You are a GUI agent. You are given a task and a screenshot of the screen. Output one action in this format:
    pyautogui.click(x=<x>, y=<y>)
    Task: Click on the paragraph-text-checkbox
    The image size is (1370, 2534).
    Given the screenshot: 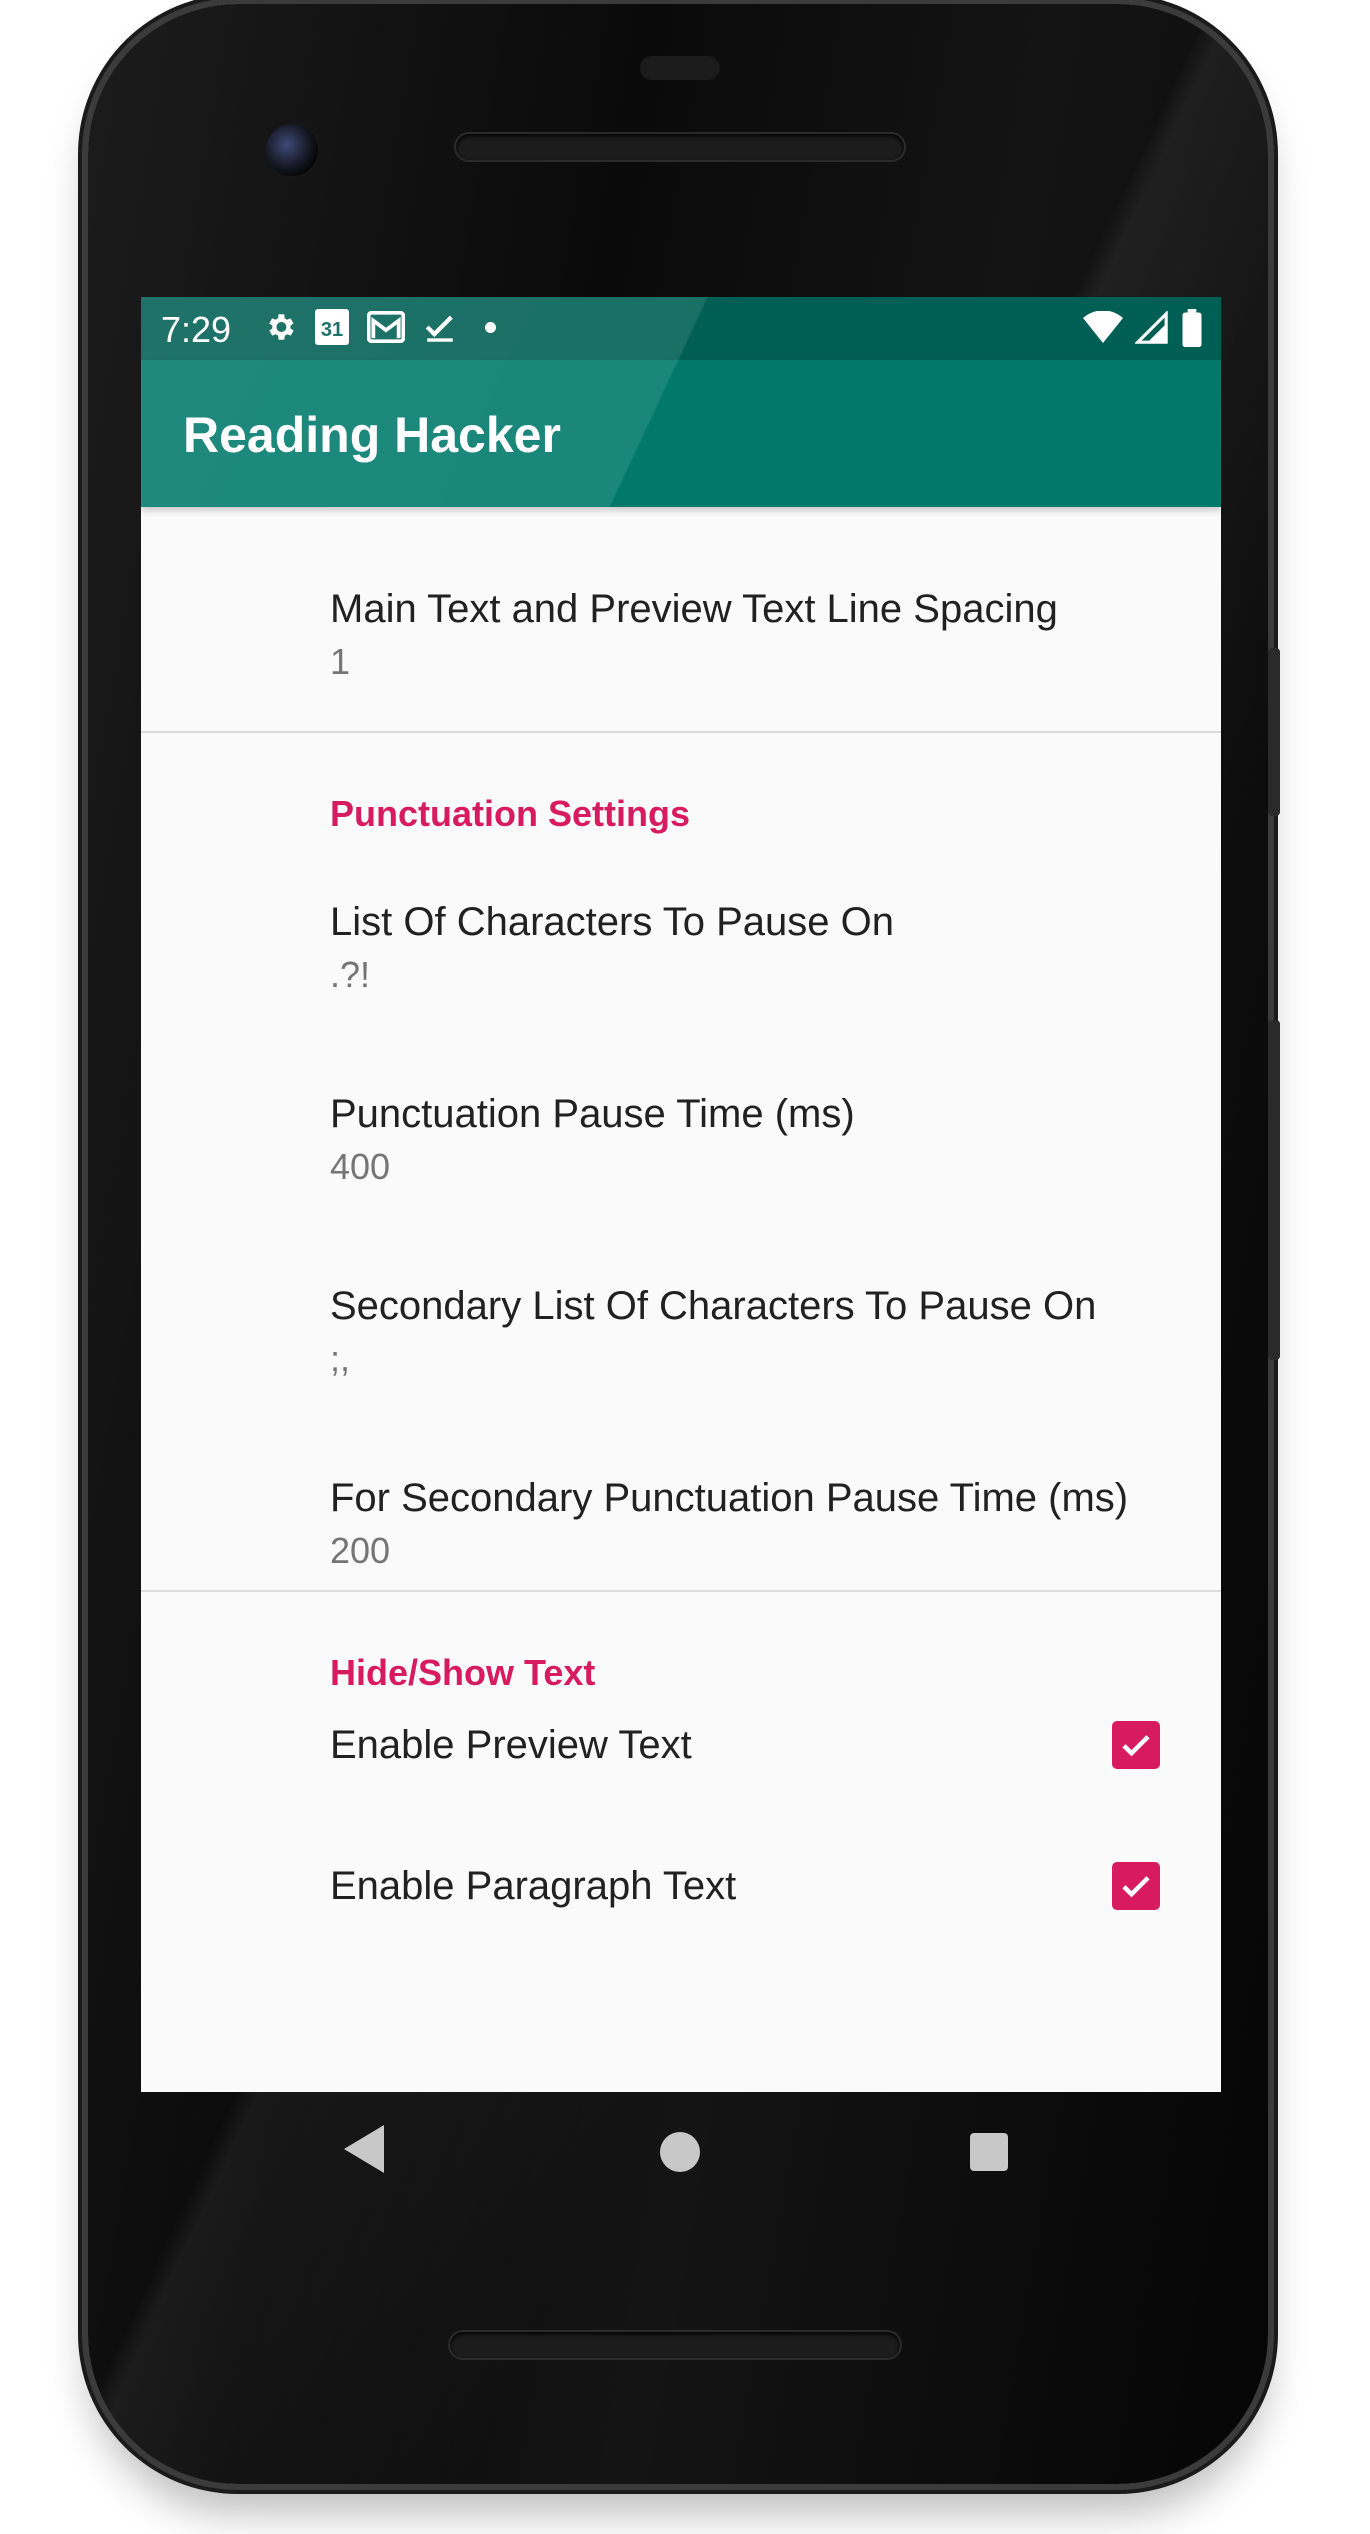 What is the action you would take?
    pyautogui.click(x=1136, y=1886)
    